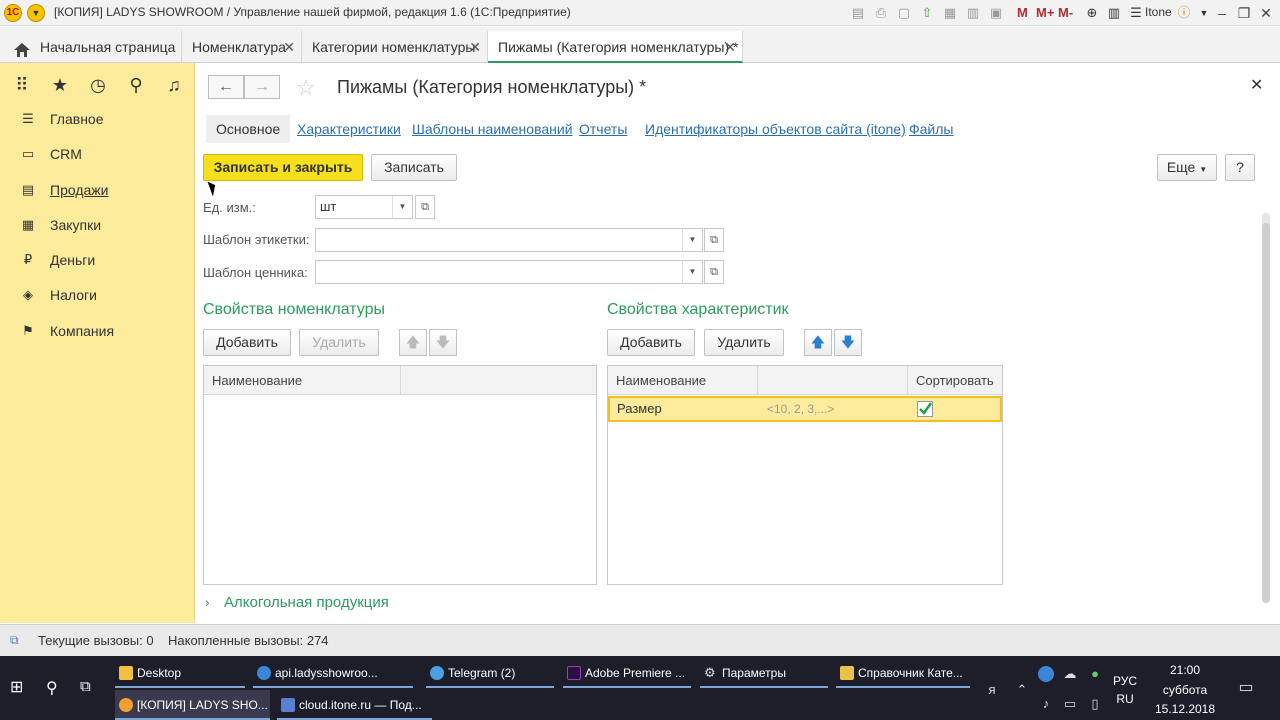  What do you see at coordinates (950, 13) in the screenshot?
I see `table-icon: ▦` at bounding box center [950, 13].